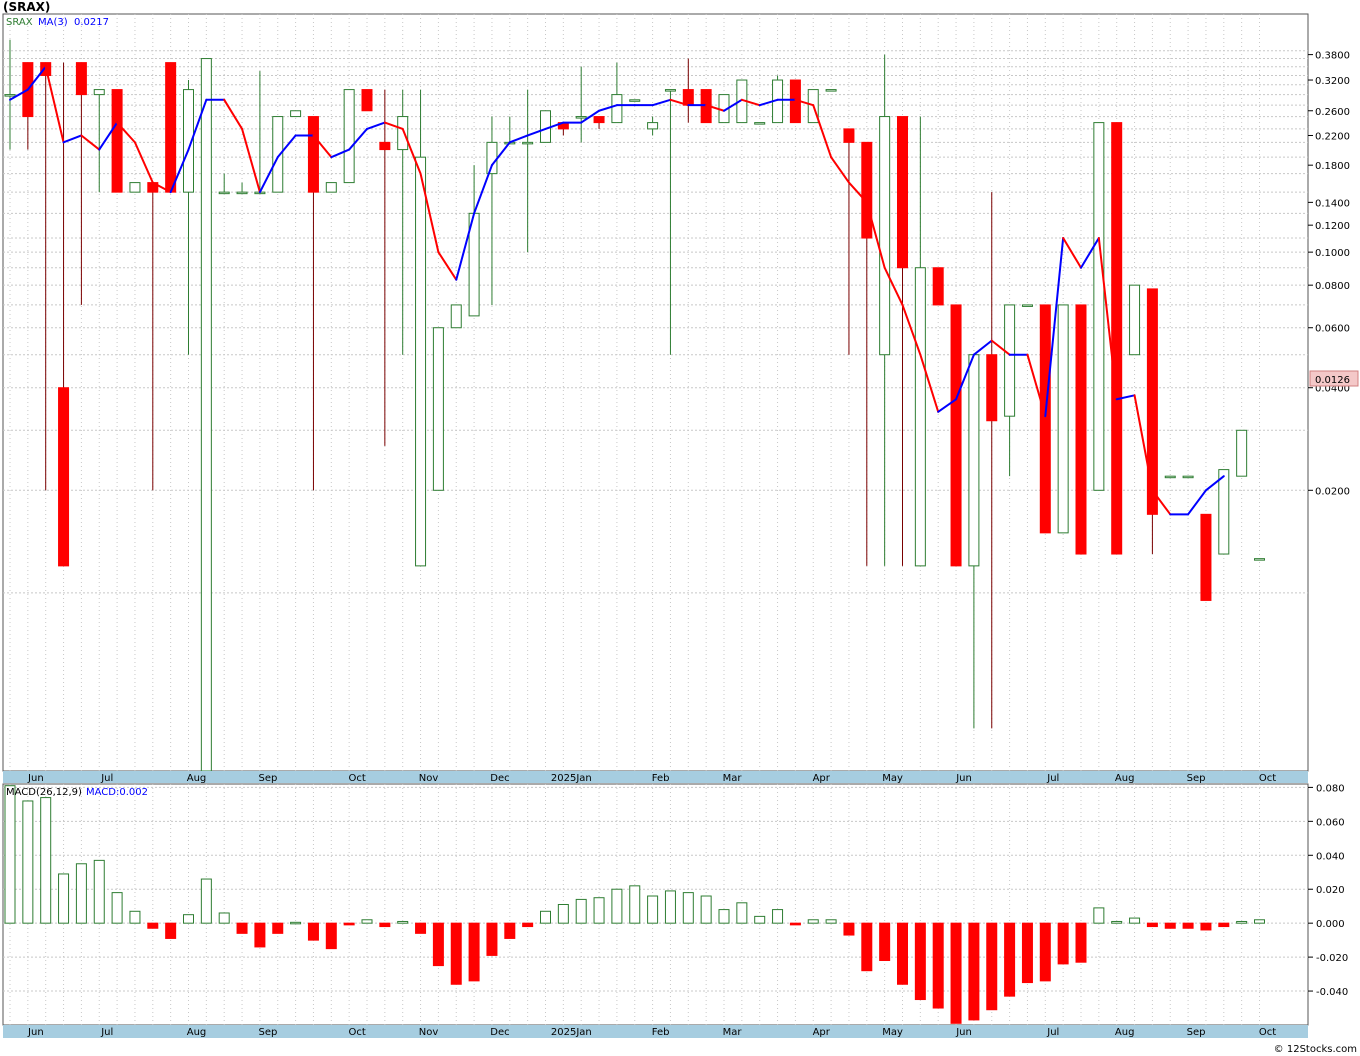 The height and width of the screenshot is (1056, 1360). I want to click on price-ytick-label: 0.1800, so click(1332, 166).